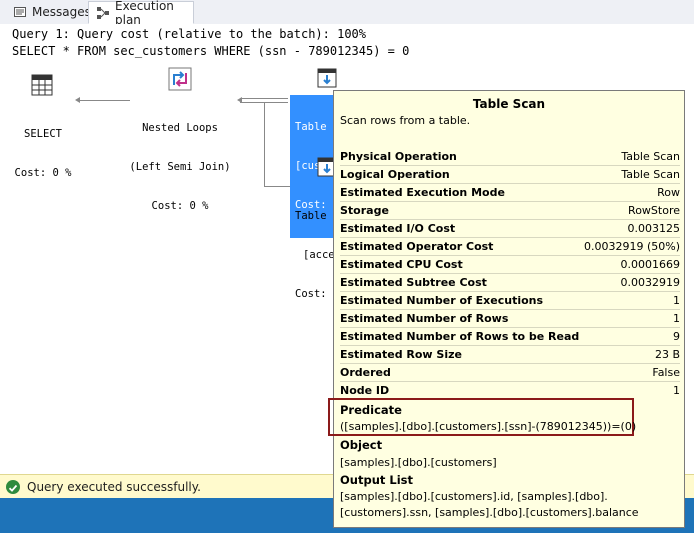 The width and height of the screenshot is (694, 533). I want to click on property-row: Estimated I/O Cost 0.003125, so click(510, 228).